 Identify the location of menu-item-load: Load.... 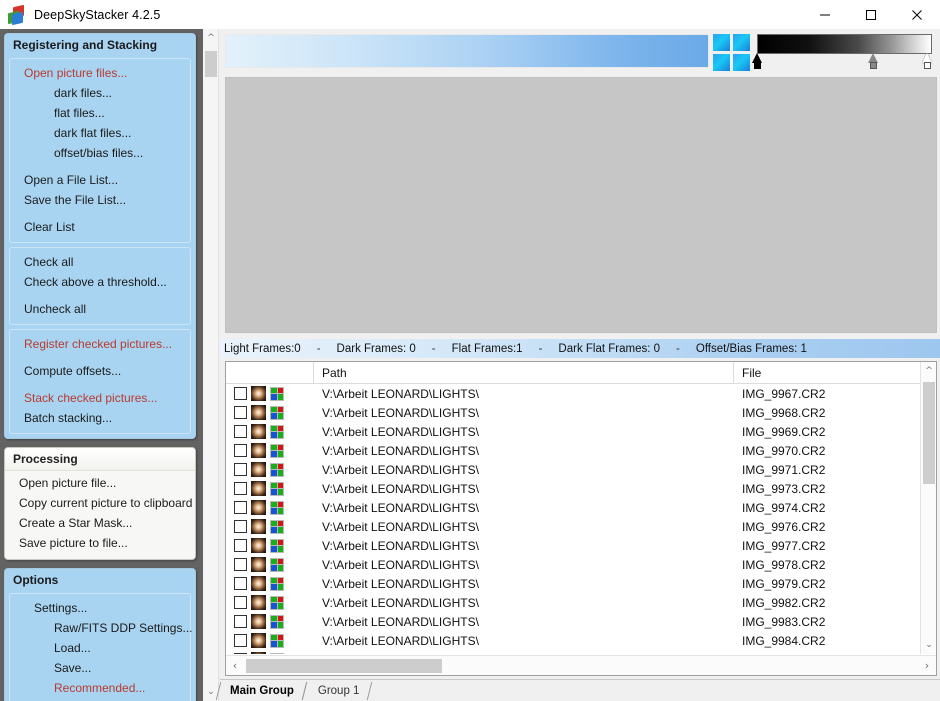
(100, 648).